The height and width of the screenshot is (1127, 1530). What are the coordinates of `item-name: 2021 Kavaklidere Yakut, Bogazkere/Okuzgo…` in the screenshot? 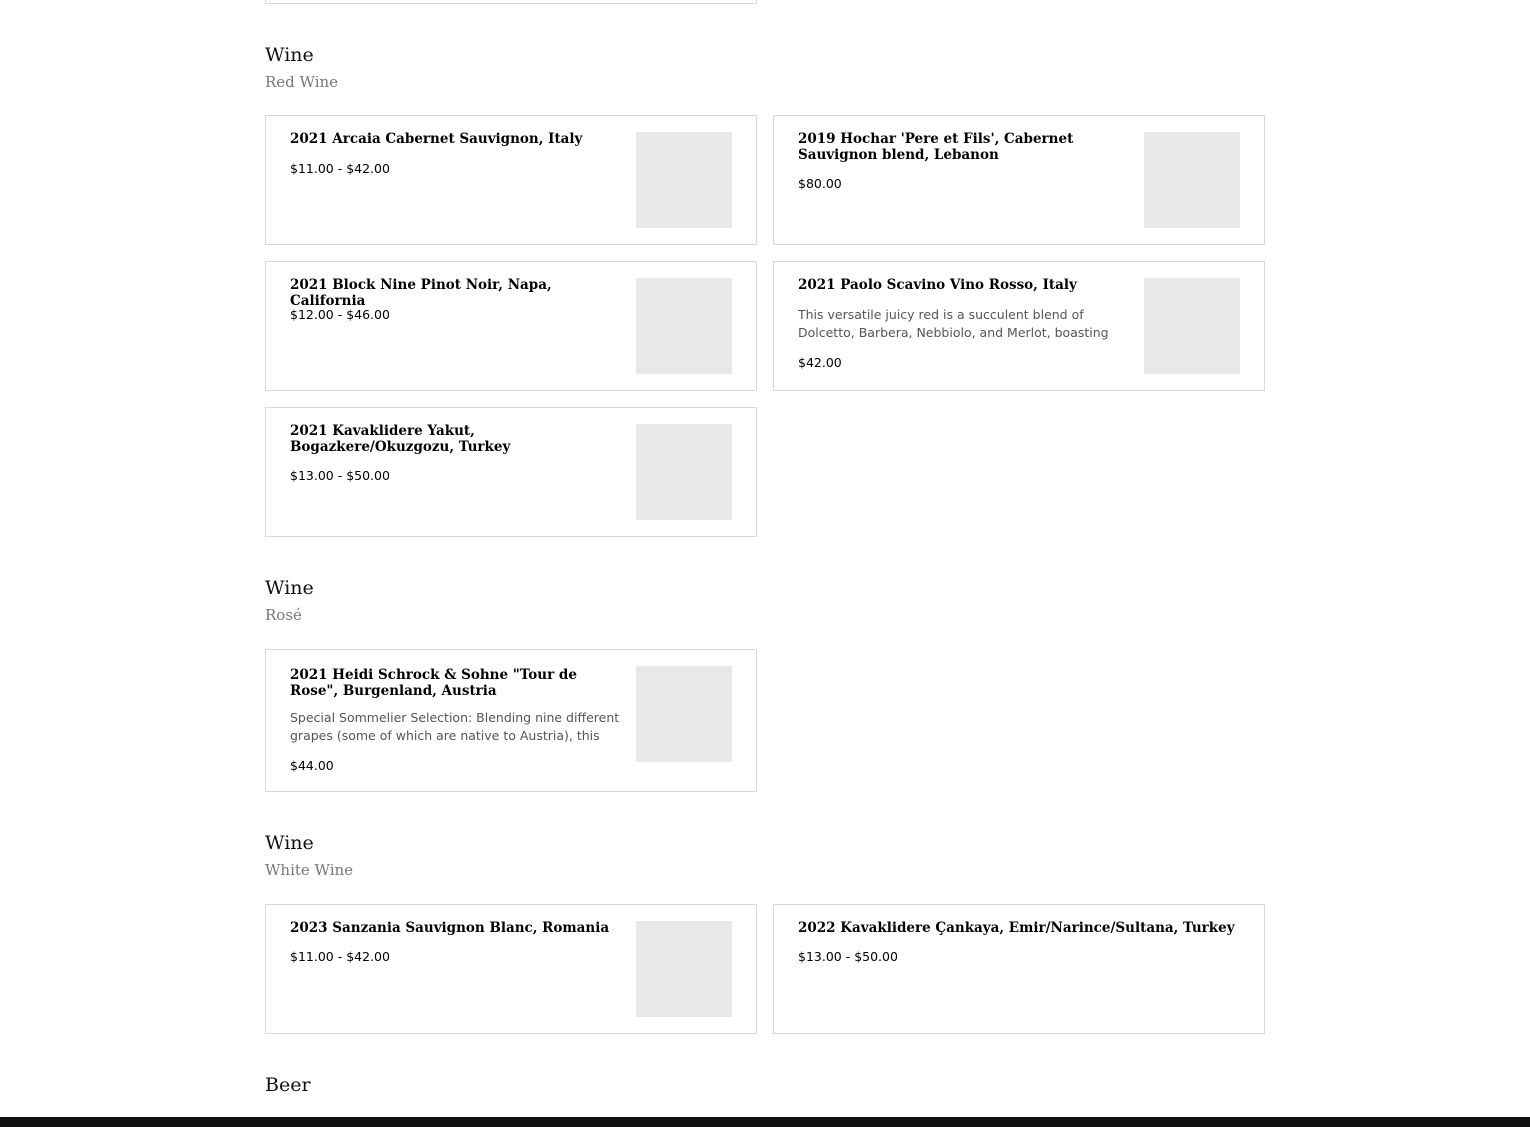 It's located at (400, 439).